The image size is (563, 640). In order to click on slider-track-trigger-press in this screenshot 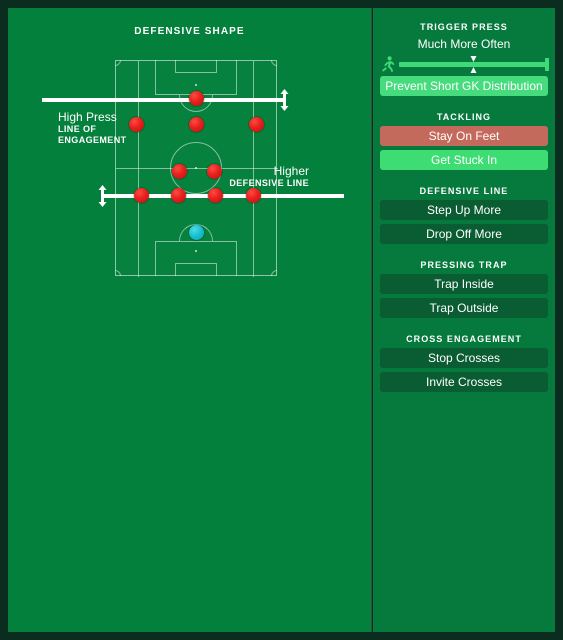, I will do `click(474, 64)`.